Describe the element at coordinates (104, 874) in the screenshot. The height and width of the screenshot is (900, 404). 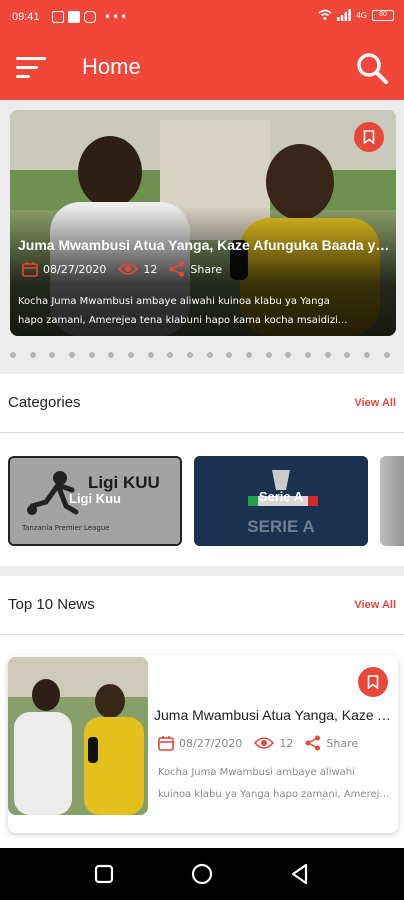
I see `recent-apps-icon` at that location.